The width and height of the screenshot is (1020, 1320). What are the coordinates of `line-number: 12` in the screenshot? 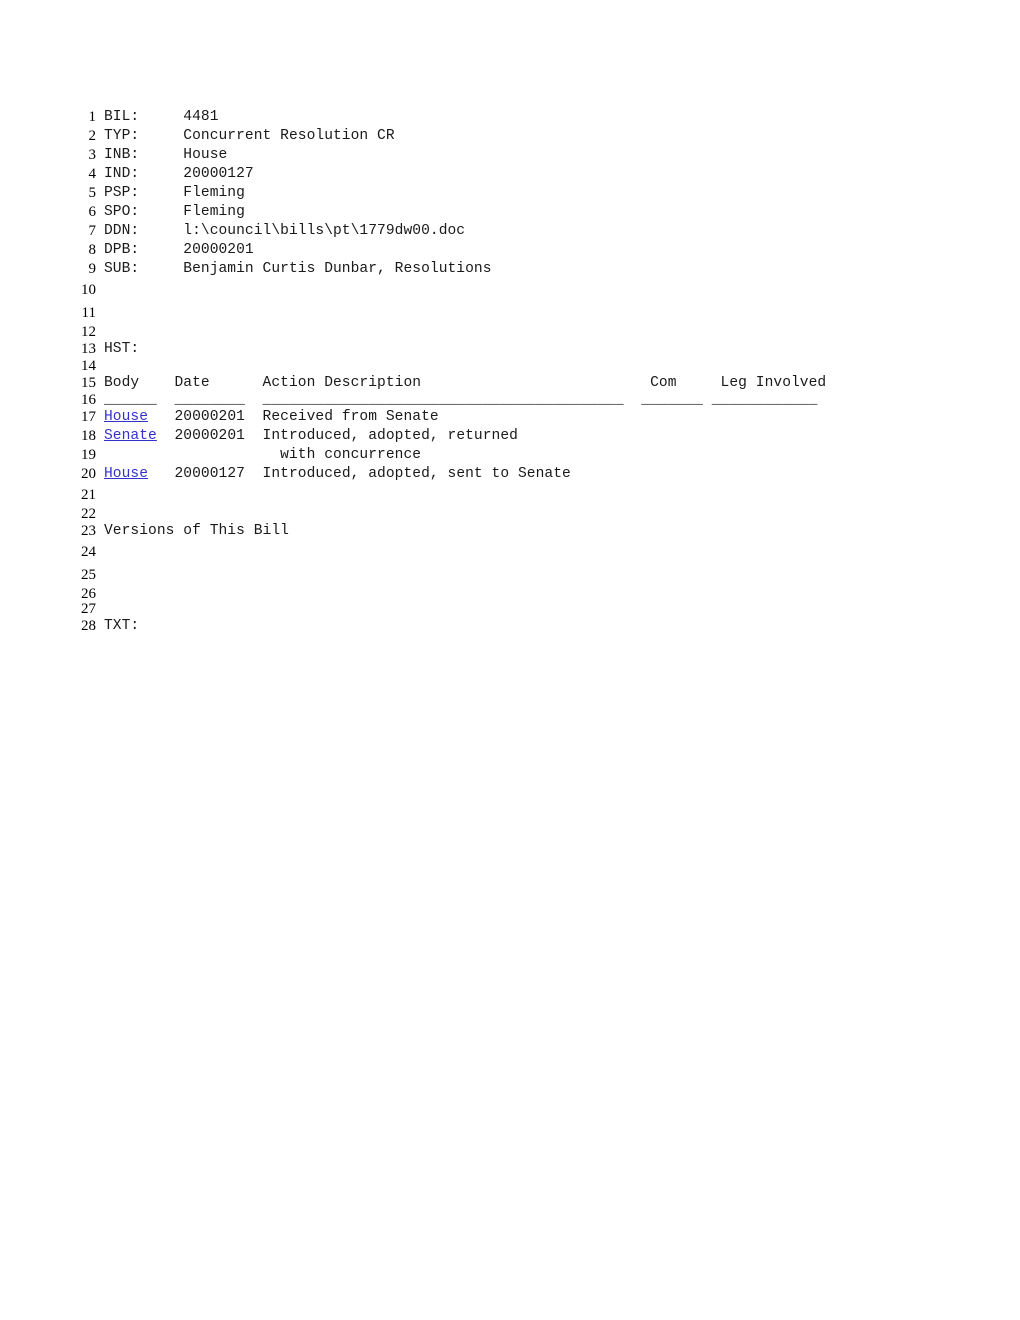 It's located at (88, 332).